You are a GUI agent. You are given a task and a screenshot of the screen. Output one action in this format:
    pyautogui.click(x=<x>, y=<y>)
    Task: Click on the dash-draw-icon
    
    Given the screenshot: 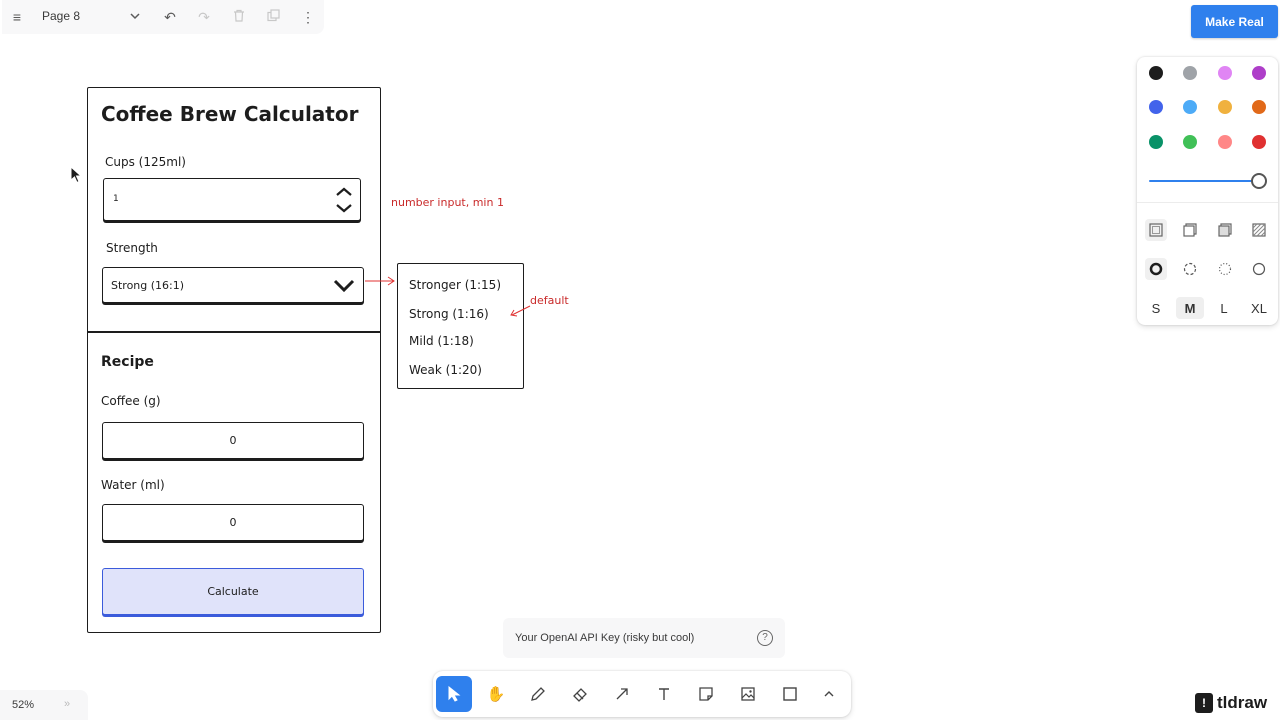 What is the action you would take?
    pyautogui.click(x=1156, y=269)
    